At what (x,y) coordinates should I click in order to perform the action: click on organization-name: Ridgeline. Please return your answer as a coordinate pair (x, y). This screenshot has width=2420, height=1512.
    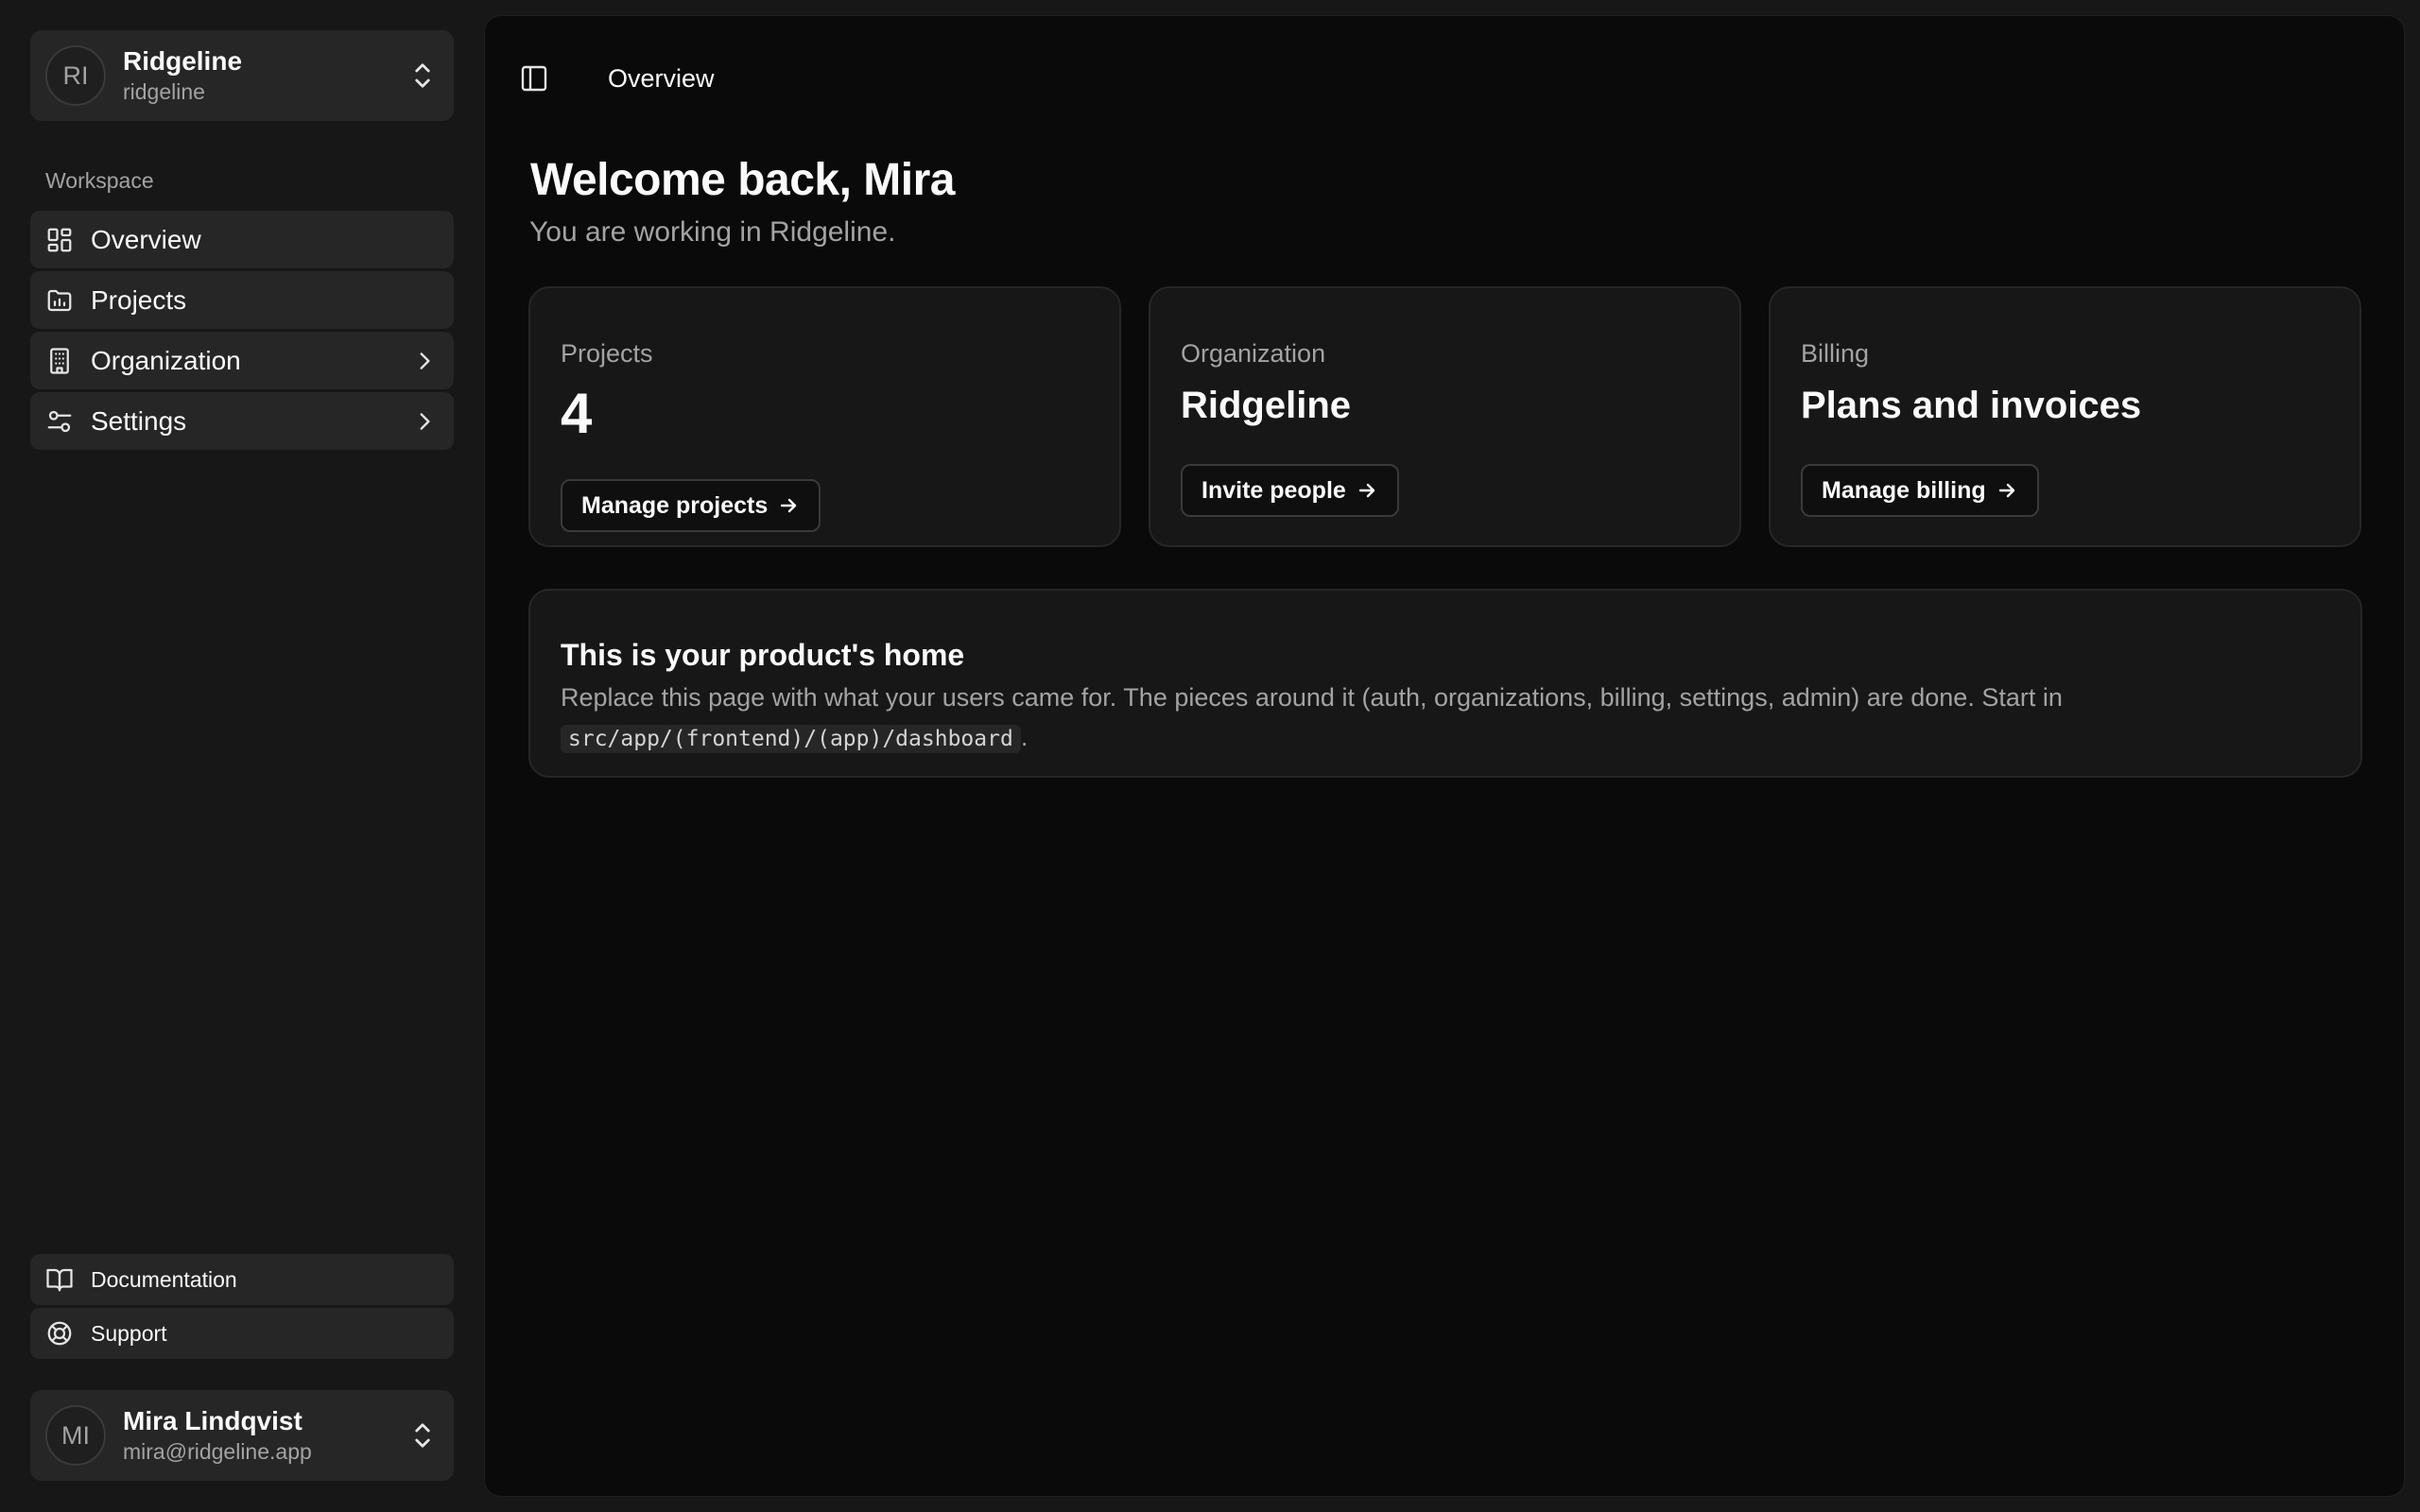
    Looking at the image, I should click on (1267, 405).